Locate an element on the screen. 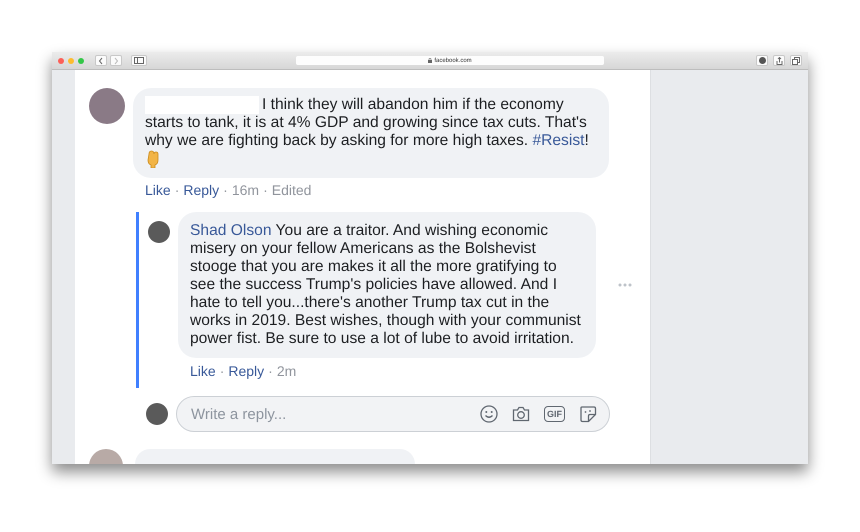  comment-text: I think they will abandon him if the economy starts to tank, it is at 4% GDP and growing since tax cuts. That's why we are fighting back by asking for more high taxes. #Resist! is located at coordinates (371, 133).